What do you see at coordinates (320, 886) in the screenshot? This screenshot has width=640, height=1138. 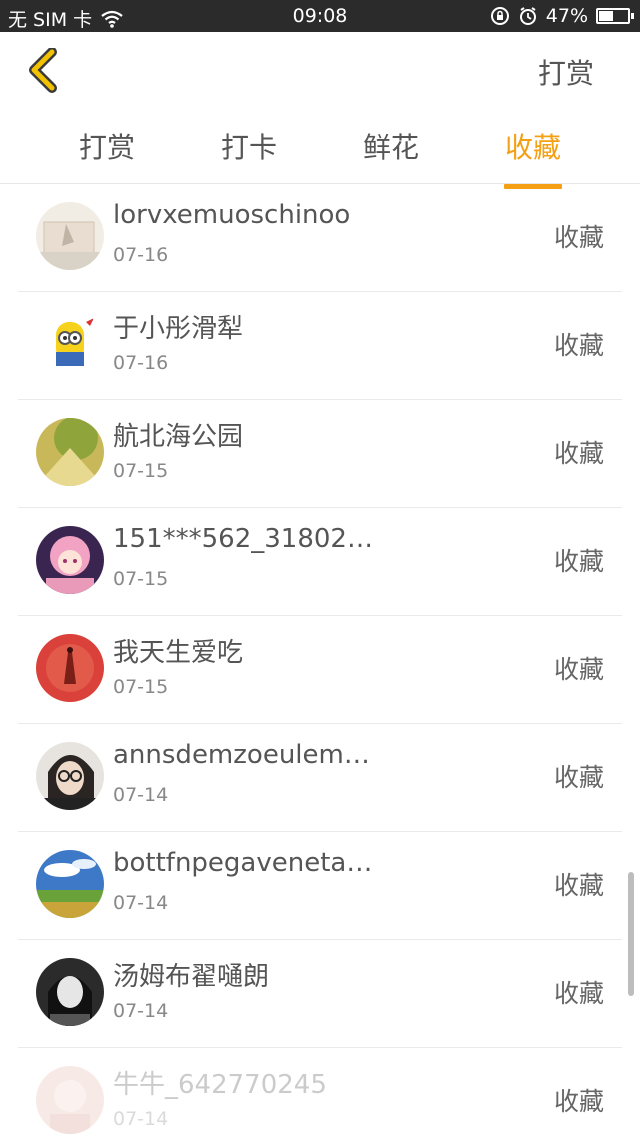 I see `list-item: bottfnpegaveneta… 07-14 收藏` at bounding box center [320, 886].